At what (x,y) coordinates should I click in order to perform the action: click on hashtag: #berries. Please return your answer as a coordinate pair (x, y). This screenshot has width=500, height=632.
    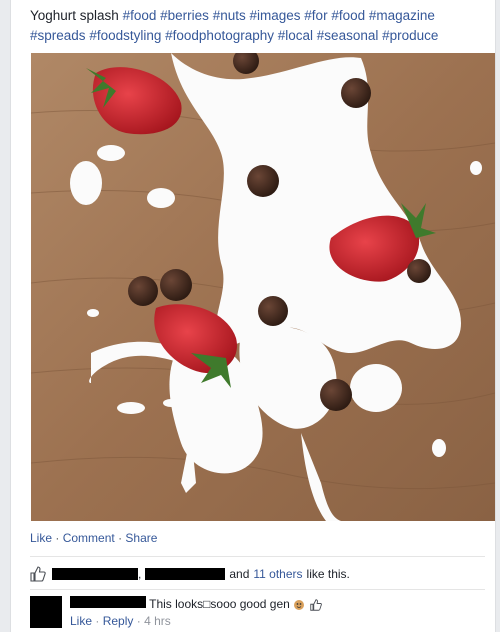
    Looking at the image, I should click on (184, 15).